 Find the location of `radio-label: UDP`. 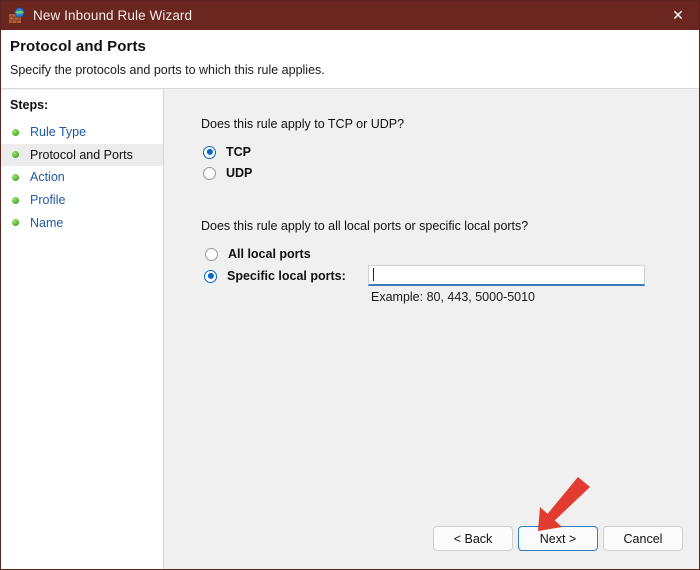

radio-label: UDP is located at coordinates (239, 173).